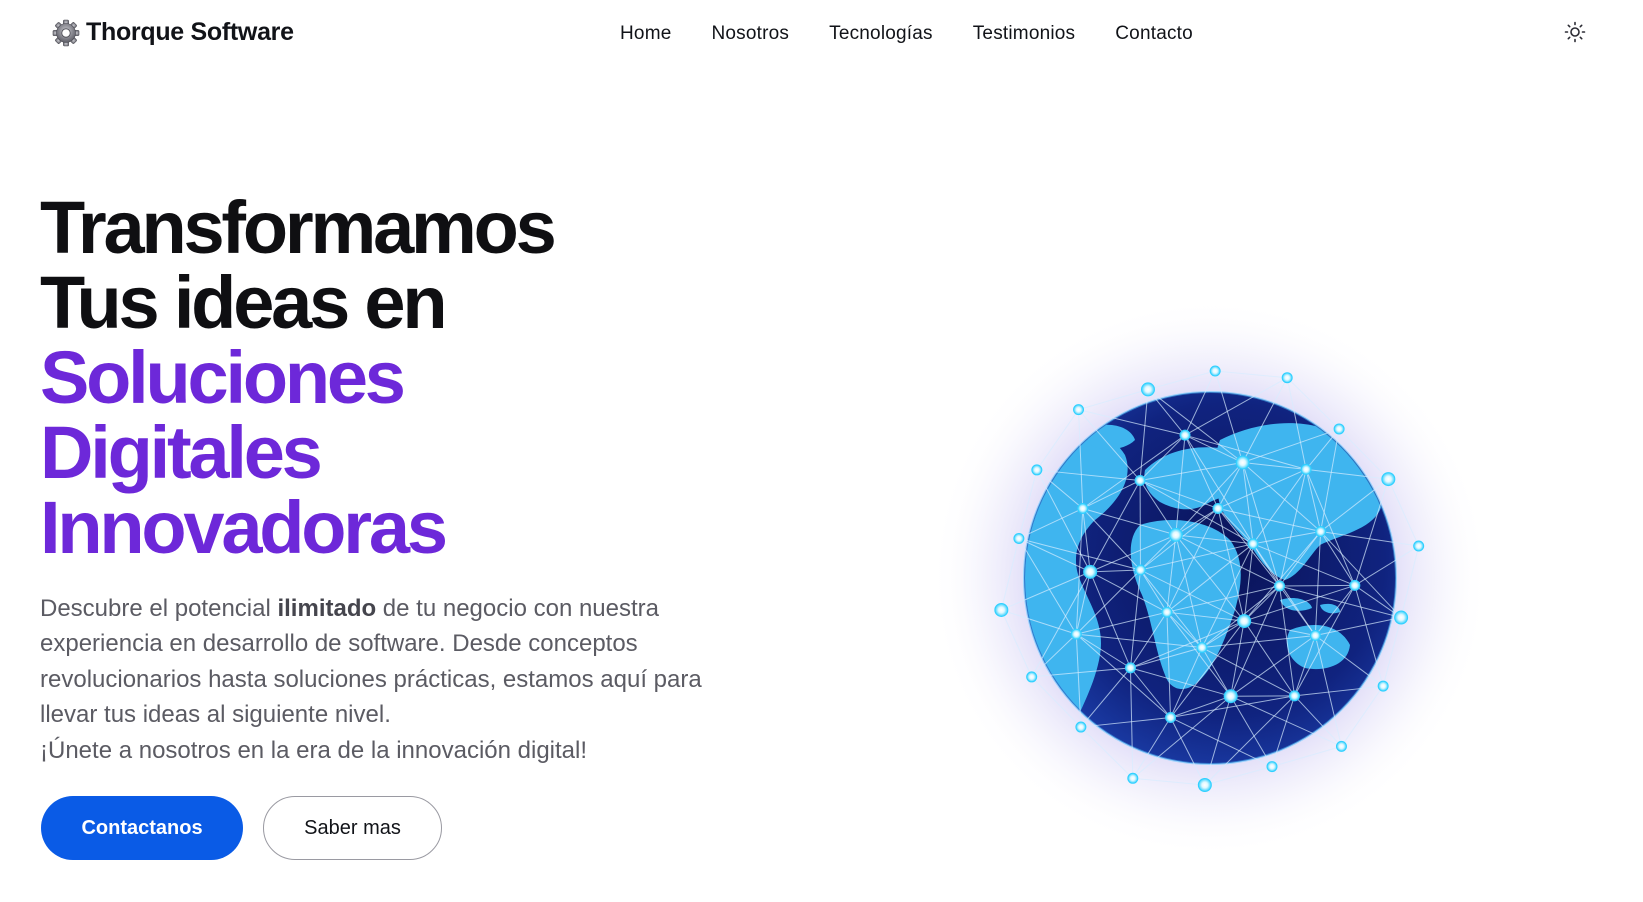  Describe the element at coordinates (750, 34) in the screenshot. I see `nav-item-nosotros: Nosotros` at that location.